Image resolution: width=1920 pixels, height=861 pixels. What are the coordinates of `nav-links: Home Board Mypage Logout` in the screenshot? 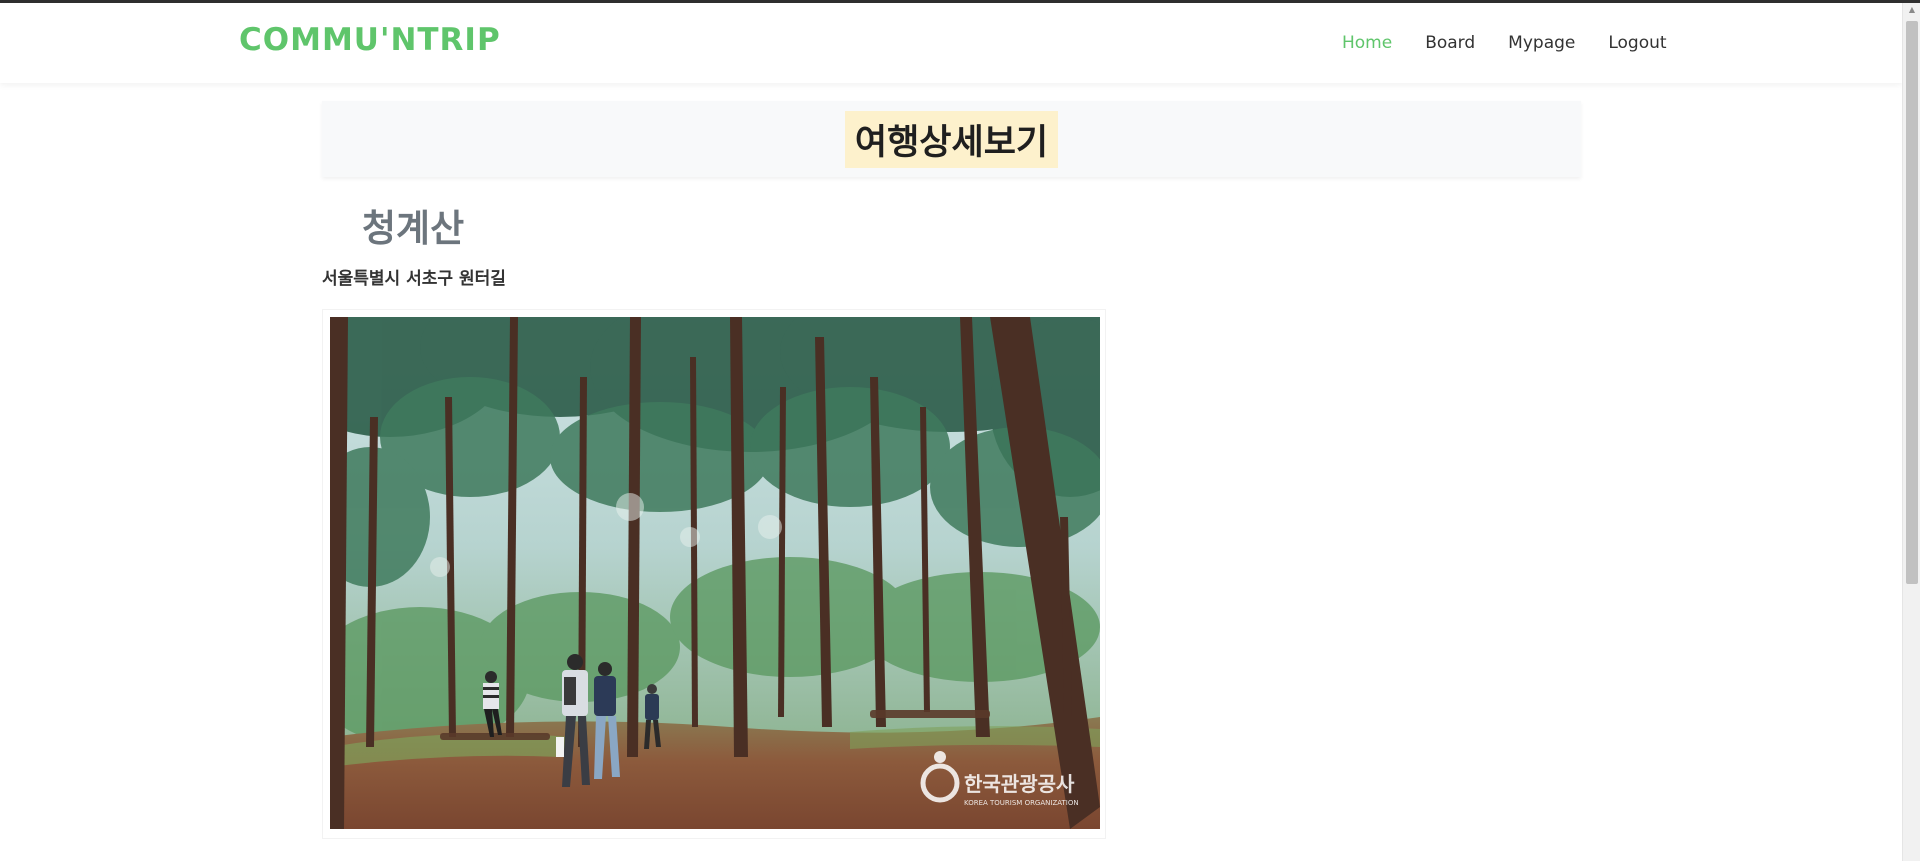 It's located at (1521, 43).